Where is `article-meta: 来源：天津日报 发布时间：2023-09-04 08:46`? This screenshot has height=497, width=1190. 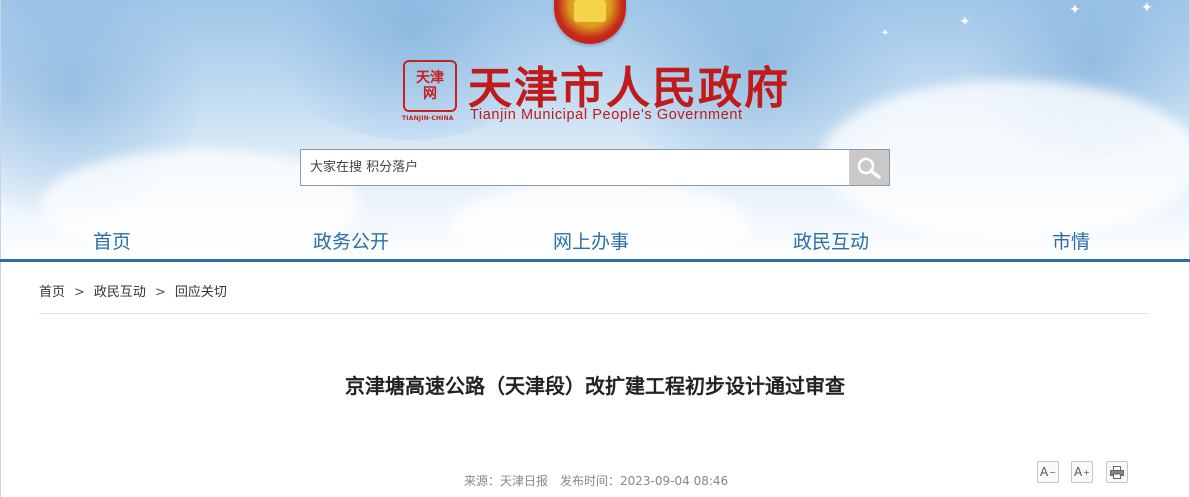
article-meta: 来源：天津日报 发布时间：2023-09-04 08:46 is located at coordinates (596, 480).